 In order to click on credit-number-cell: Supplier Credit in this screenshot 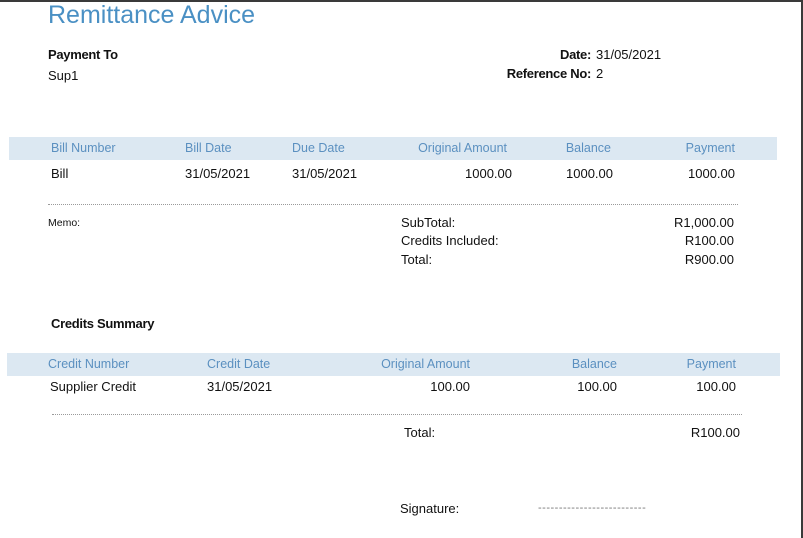, I will do `click(93, 386)`.